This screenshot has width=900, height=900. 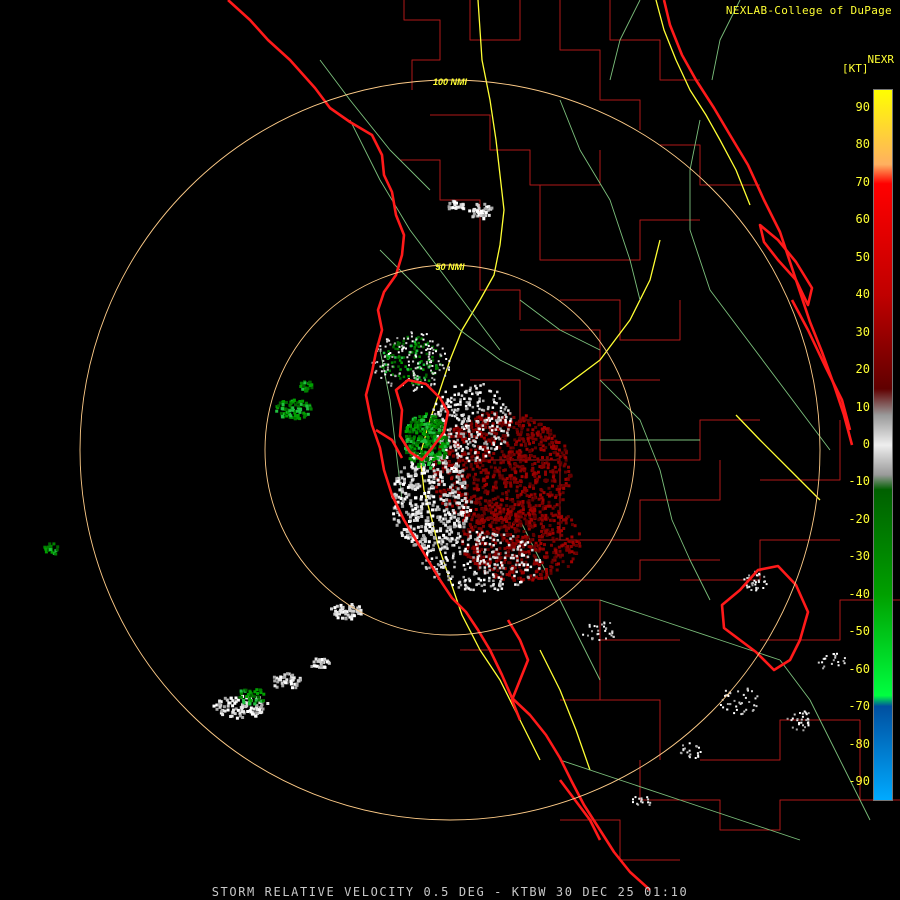 I want to click on highway, so click(x=778, y=457).